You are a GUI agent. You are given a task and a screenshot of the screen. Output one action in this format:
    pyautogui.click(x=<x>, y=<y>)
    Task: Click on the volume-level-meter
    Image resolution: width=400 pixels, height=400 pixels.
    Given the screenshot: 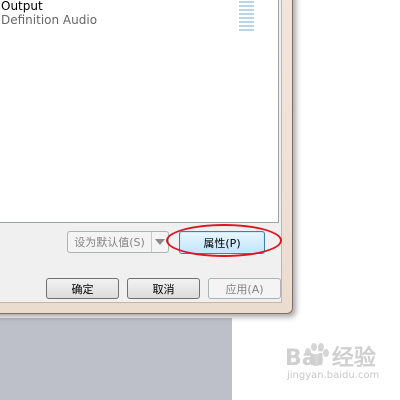 What is the action you would take?
    pyautogui.click(x=246, y=16)
    